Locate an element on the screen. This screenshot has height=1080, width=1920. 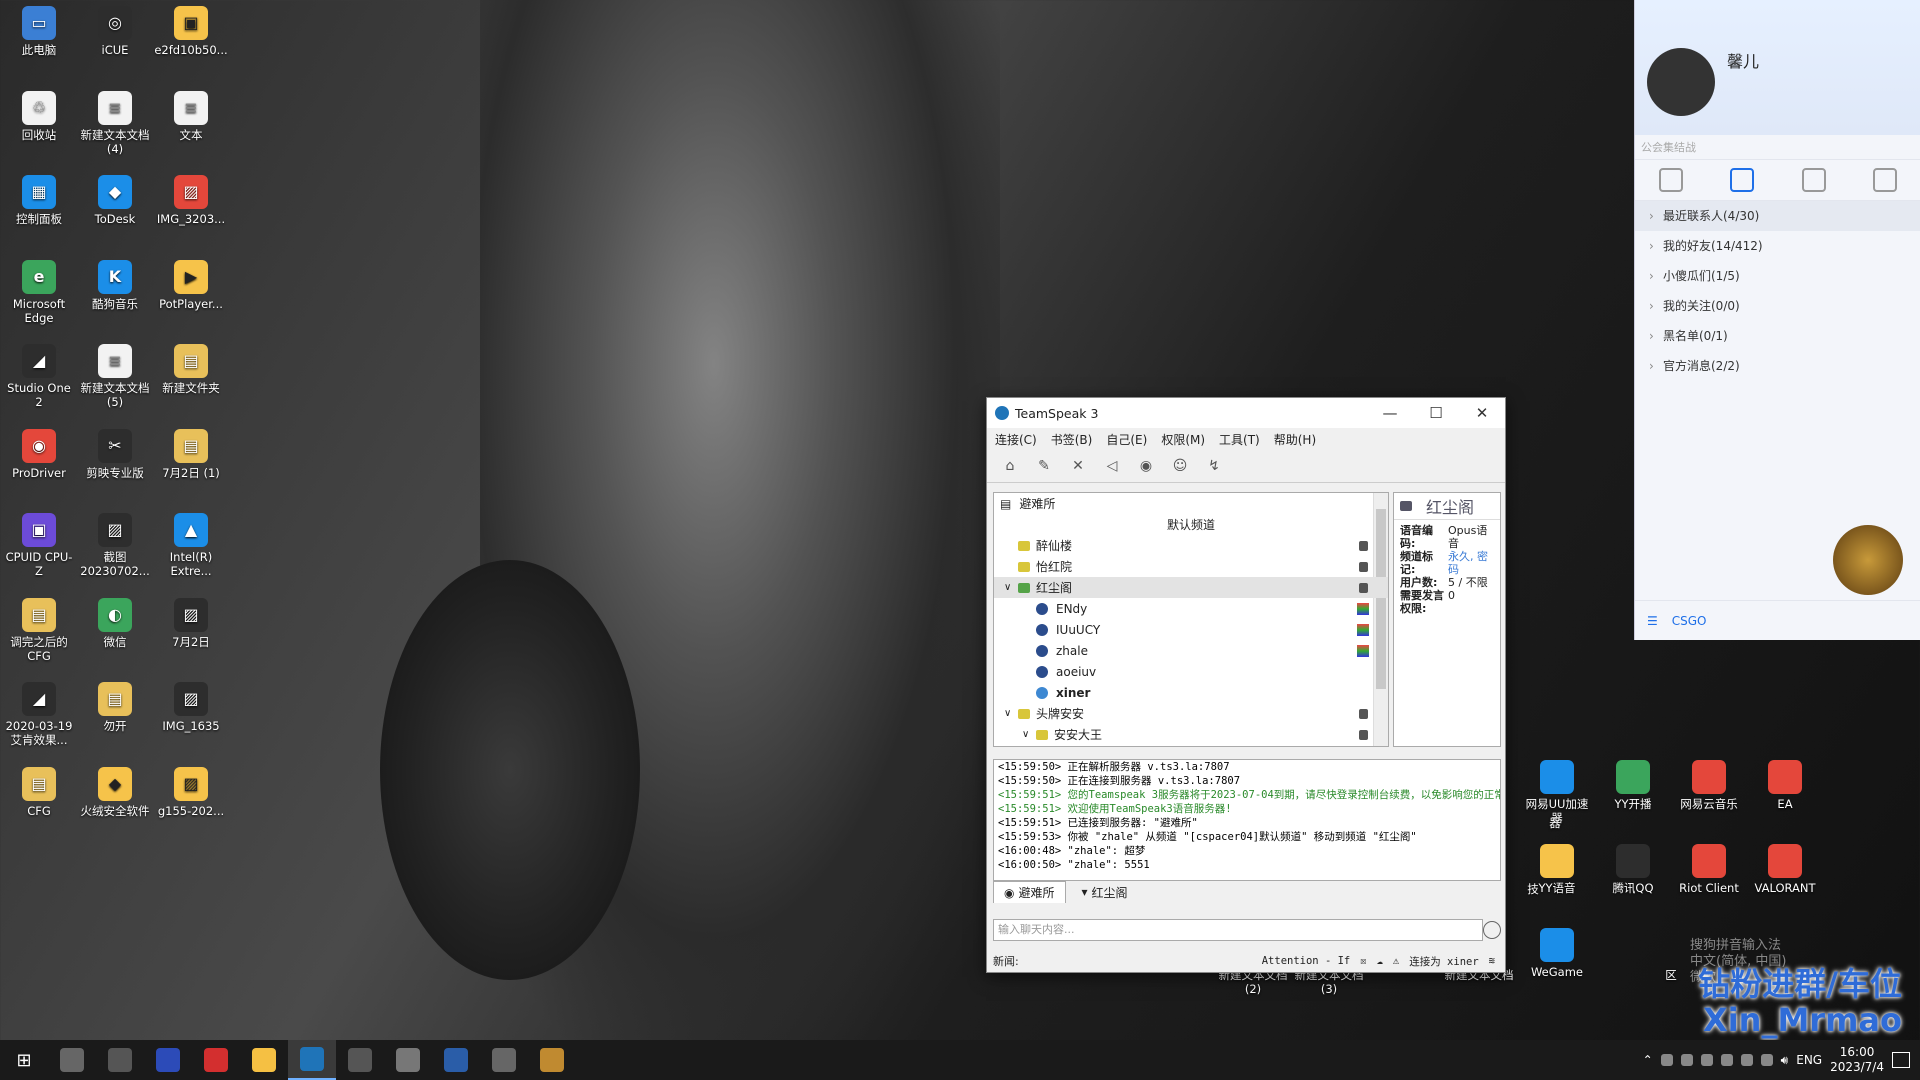
desktop-icon: WeGame is located at coordinates (1557, 953).